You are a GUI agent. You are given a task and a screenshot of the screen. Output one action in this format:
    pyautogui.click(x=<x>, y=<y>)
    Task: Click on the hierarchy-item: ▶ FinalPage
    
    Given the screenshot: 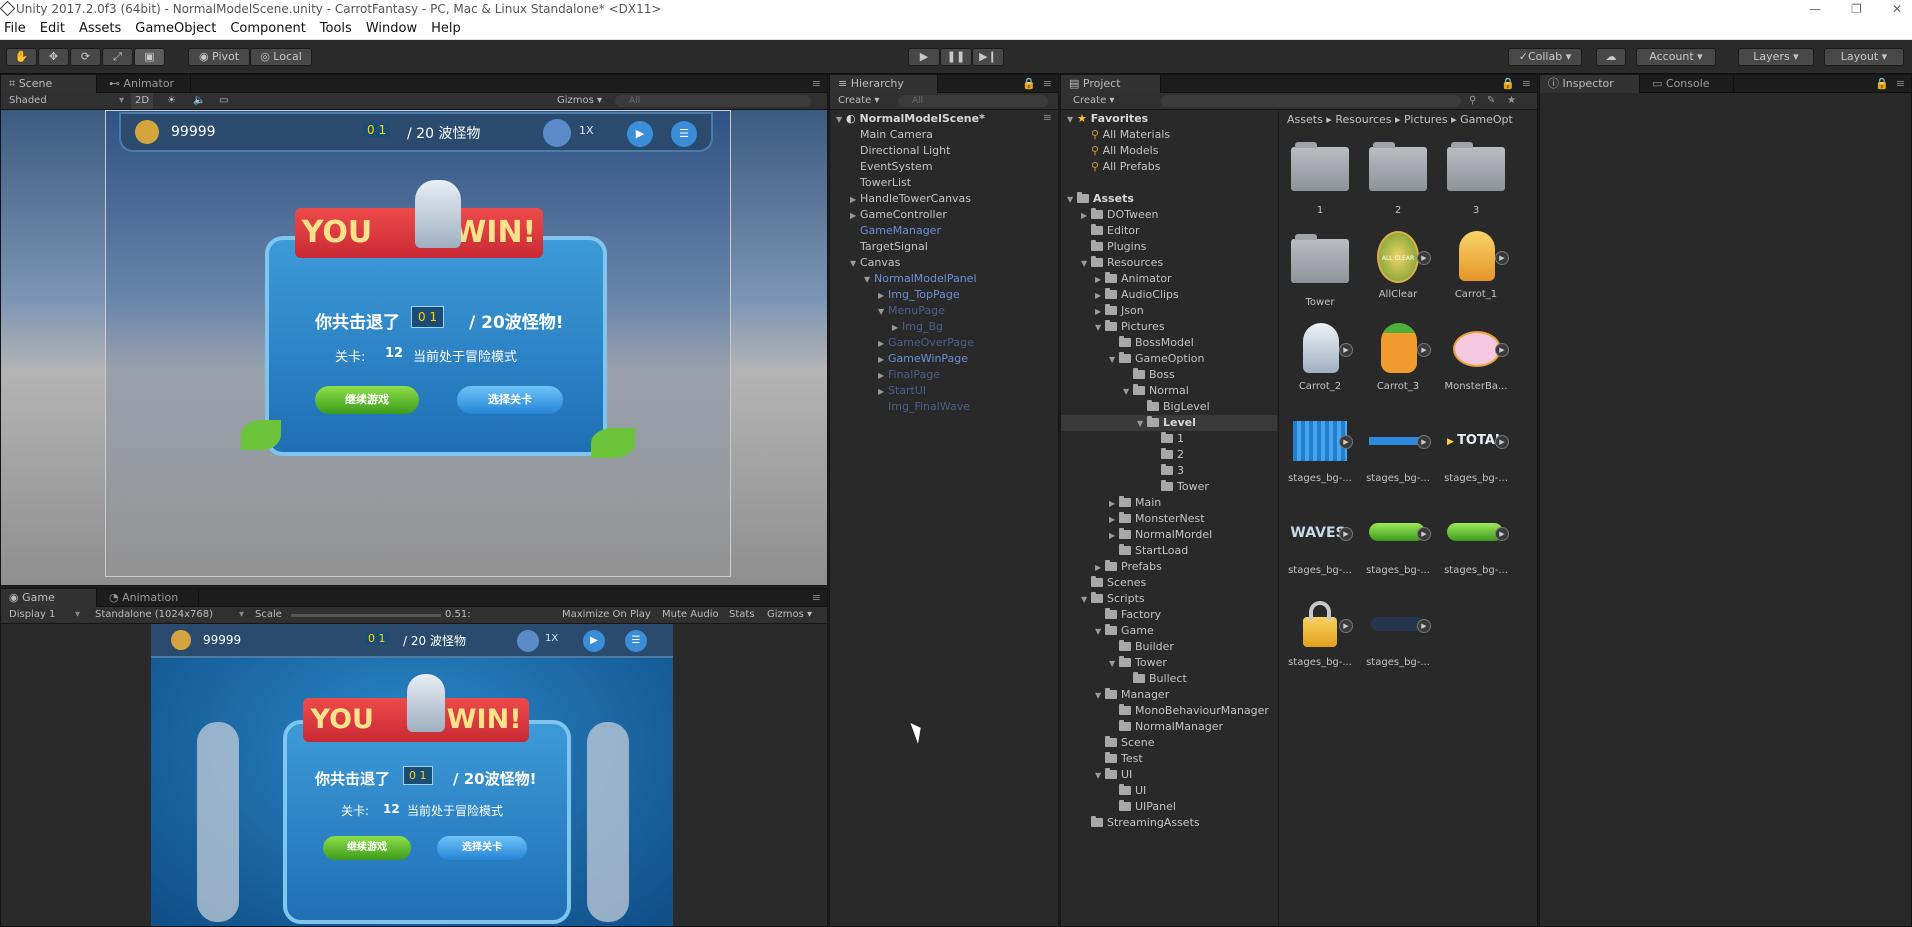 What is the action you would take?
    pyautogui.click(x=909, y=375)
    